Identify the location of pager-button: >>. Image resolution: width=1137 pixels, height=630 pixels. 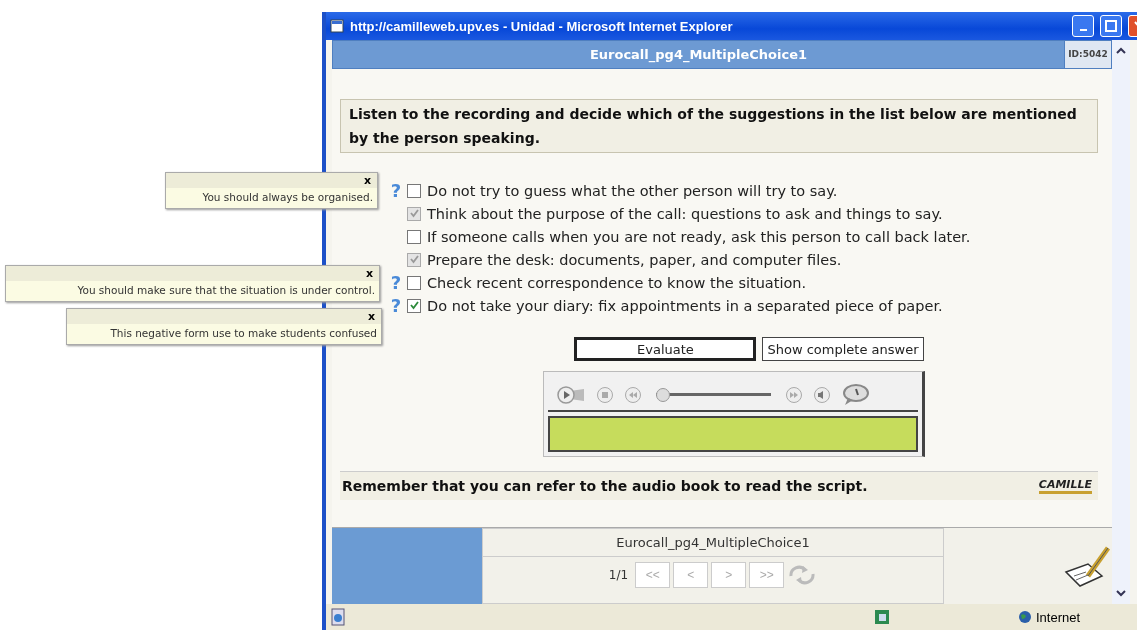
(767, 575).